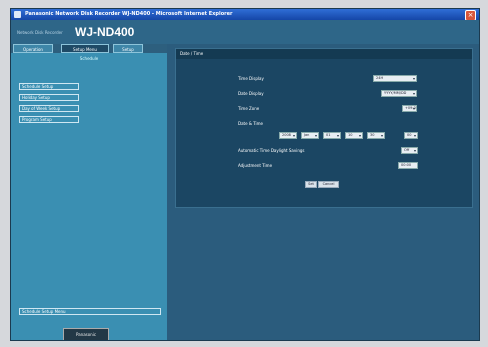 Image resolution: width=488 pixels, height=347 pixels. I want to click on sidebar-heading: Schedule, so click(89, 58).